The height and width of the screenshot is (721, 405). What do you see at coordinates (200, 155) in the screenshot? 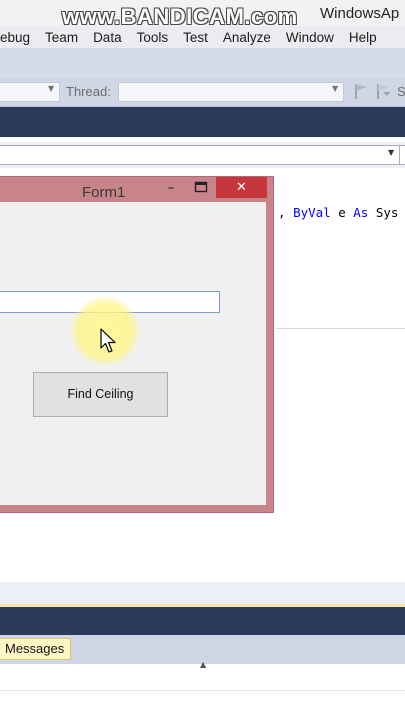
I see `member-dropdown` at bounding box center [200, 155].